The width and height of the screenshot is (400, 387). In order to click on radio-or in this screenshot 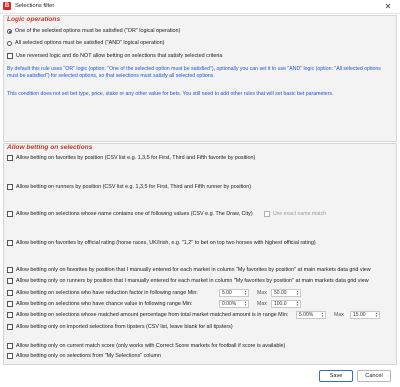, I will do `click(9, 31)`.